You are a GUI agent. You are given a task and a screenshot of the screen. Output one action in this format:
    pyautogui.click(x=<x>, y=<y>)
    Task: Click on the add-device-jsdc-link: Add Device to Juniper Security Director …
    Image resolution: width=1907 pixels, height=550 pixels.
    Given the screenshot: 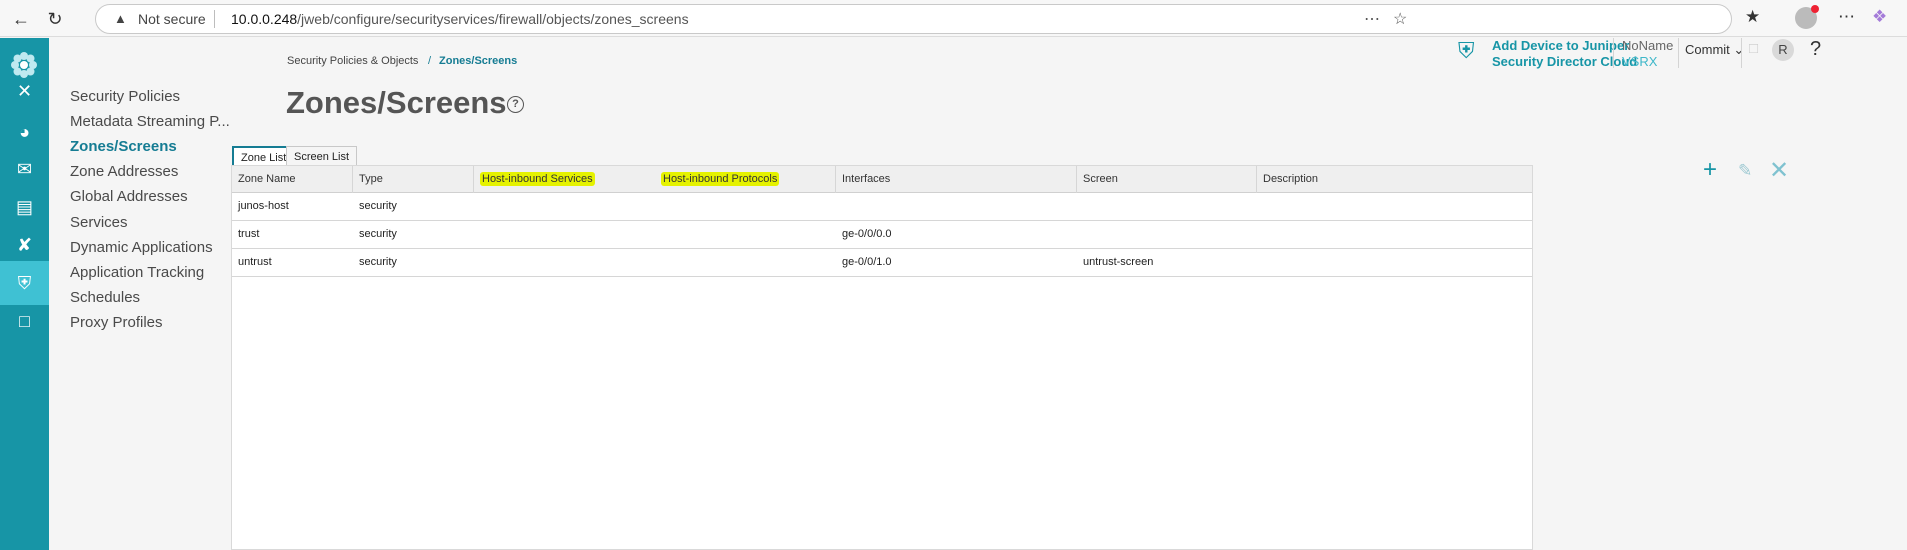 What is the action you would take?
    pyautogui.click(x=1564, y=54)
    